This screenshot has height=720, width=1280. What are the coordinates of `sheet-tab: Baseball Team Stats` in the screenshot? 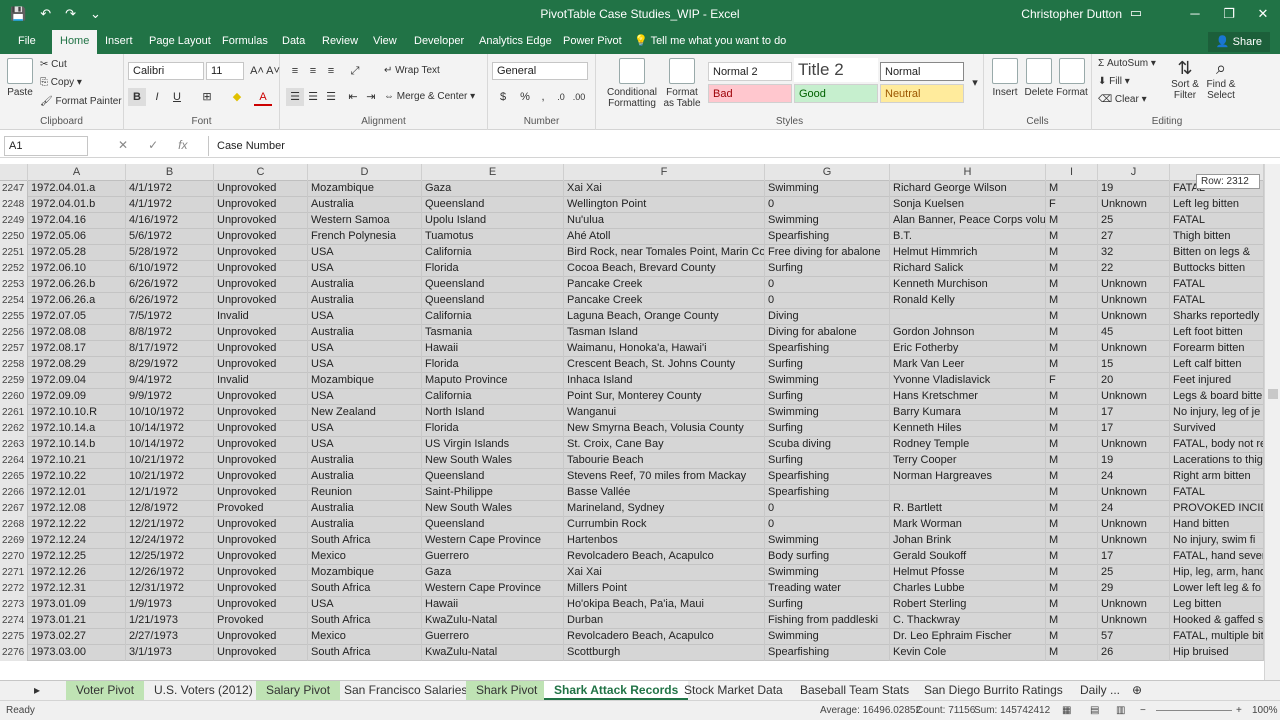 It's located at (854, 690).